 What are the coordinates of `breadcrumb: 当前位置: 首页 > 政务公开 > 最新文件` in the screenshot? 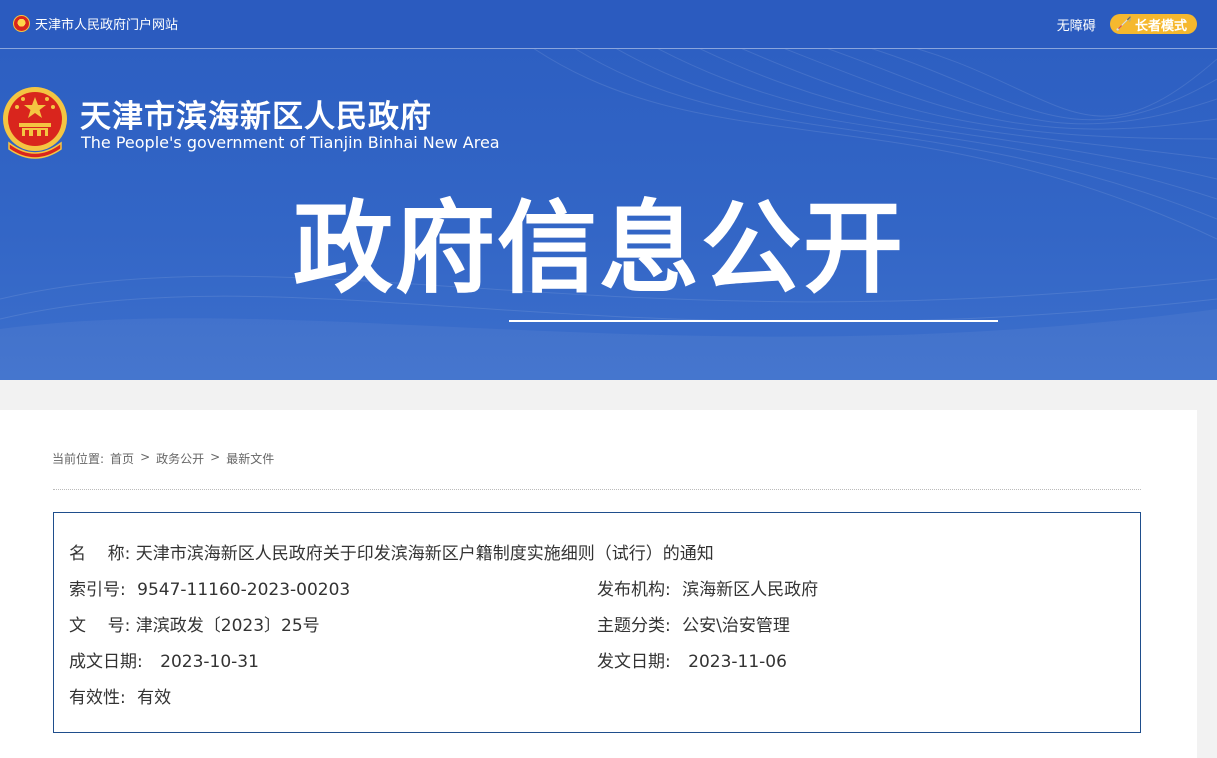 It's located at (163, 458).